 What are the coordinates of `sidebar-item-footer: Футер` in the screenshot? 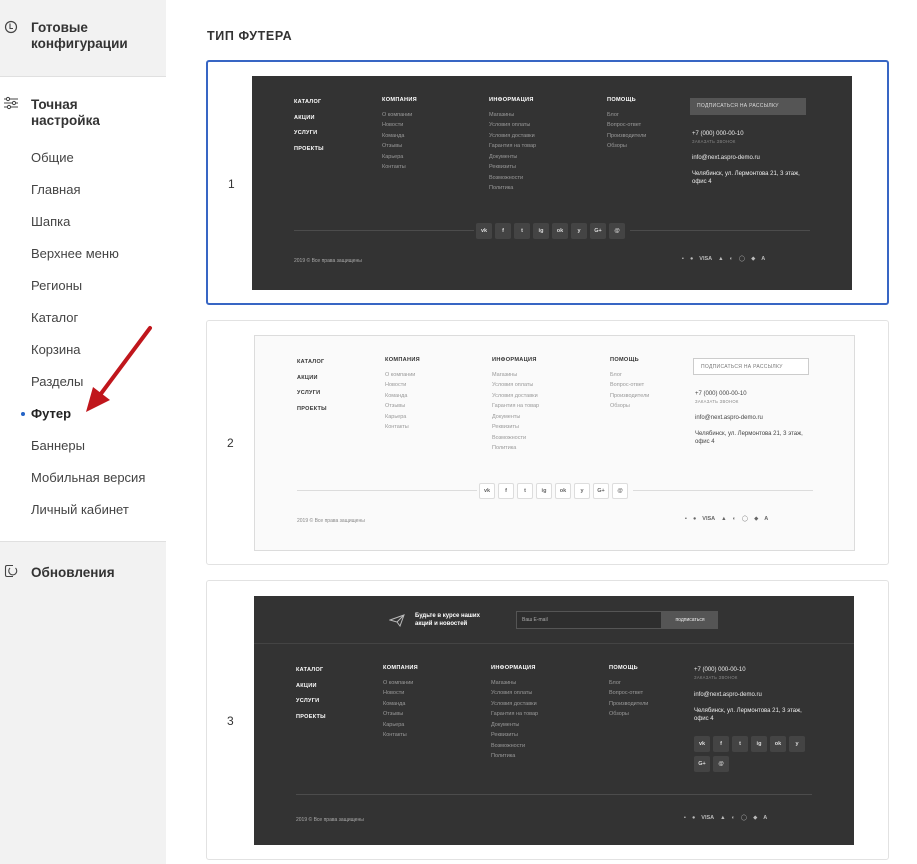 It's located at (51, 414).